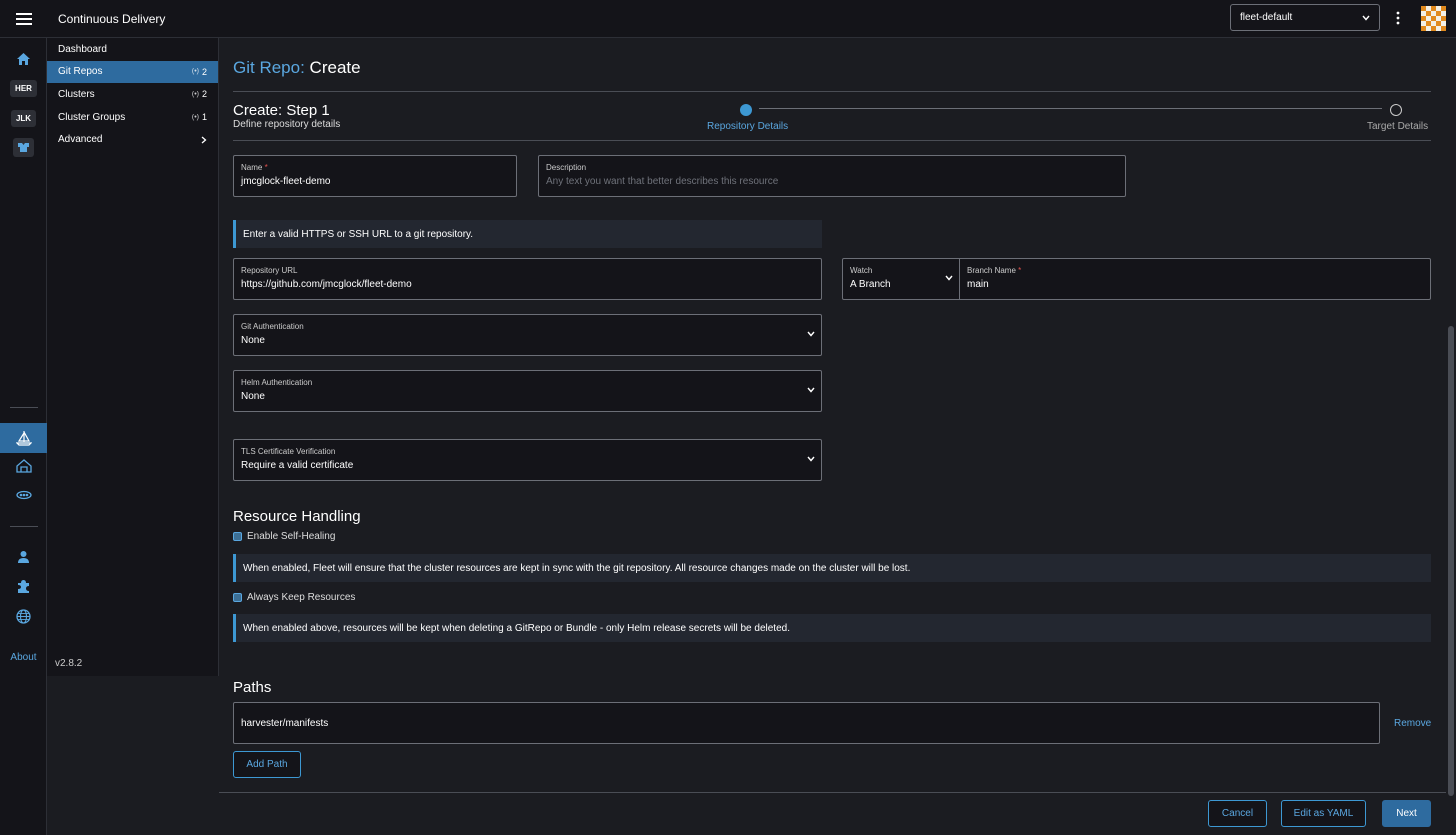  What do you see at coordinates (23, 557) in the screenshot?
I see `user-icon` at bounding box center [23, 557].